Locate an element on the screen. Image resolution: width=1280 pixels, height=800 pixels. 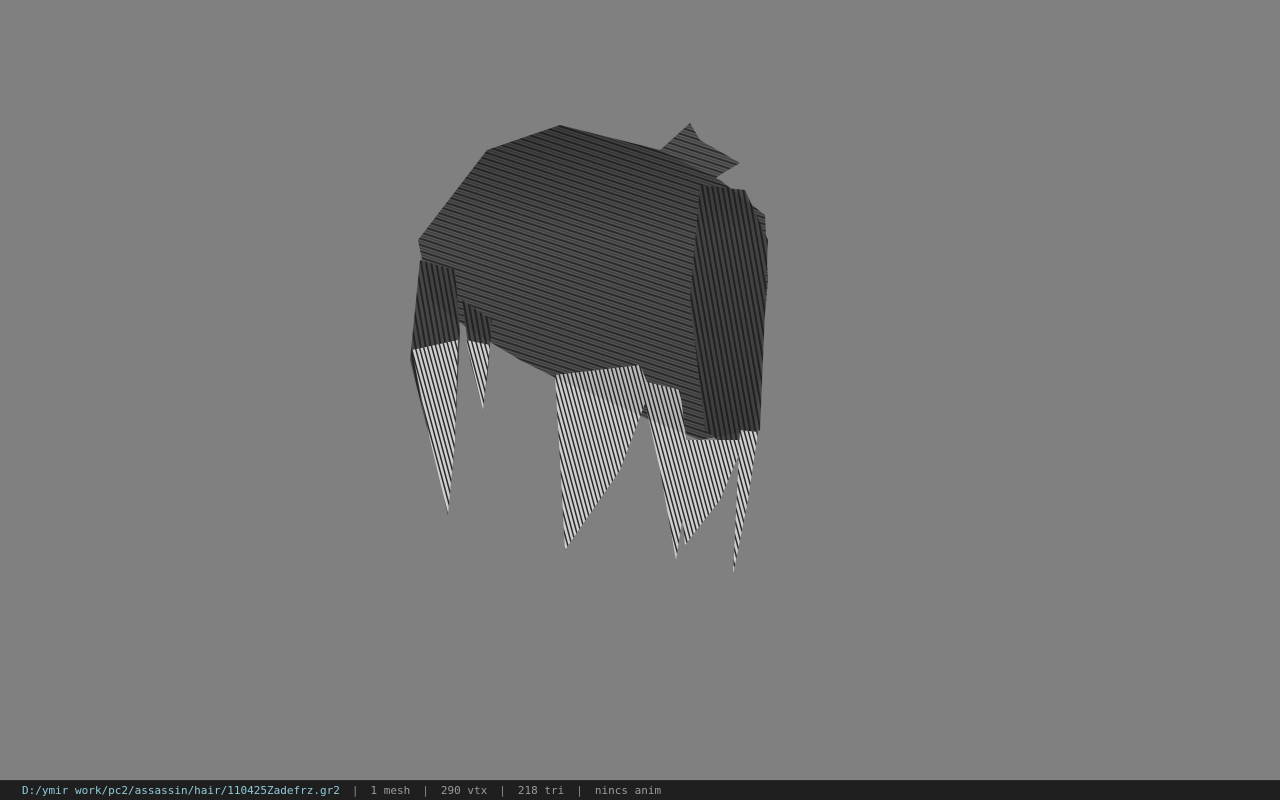
mesh-count: 1 mesh is located at coordinates (390, 790).